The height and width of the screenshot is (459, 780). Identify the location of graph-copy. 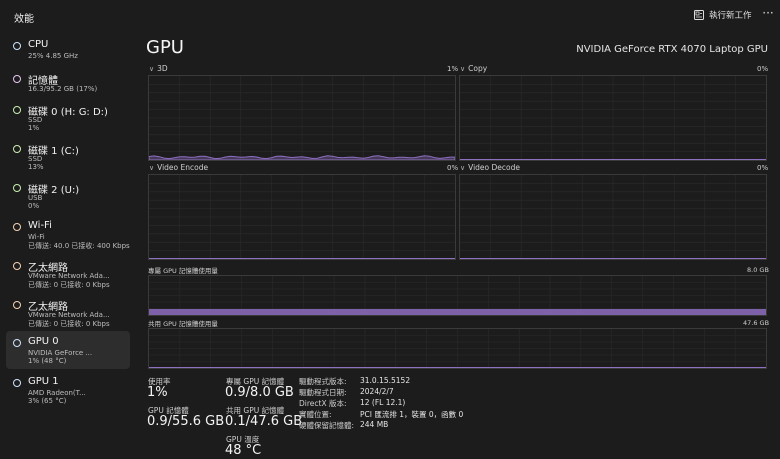
(613, 118).